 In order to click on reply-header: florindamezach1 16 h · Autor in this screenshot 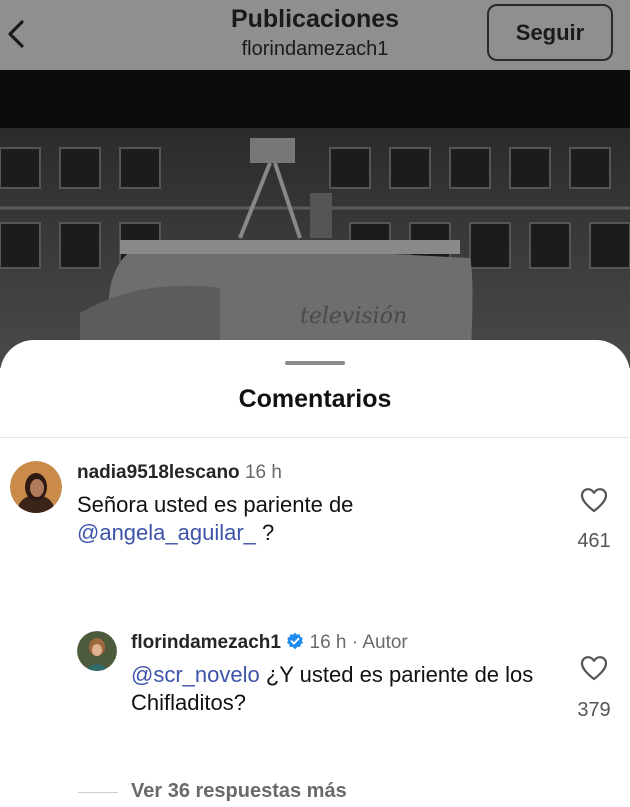, I will do `click(269, 643)`.